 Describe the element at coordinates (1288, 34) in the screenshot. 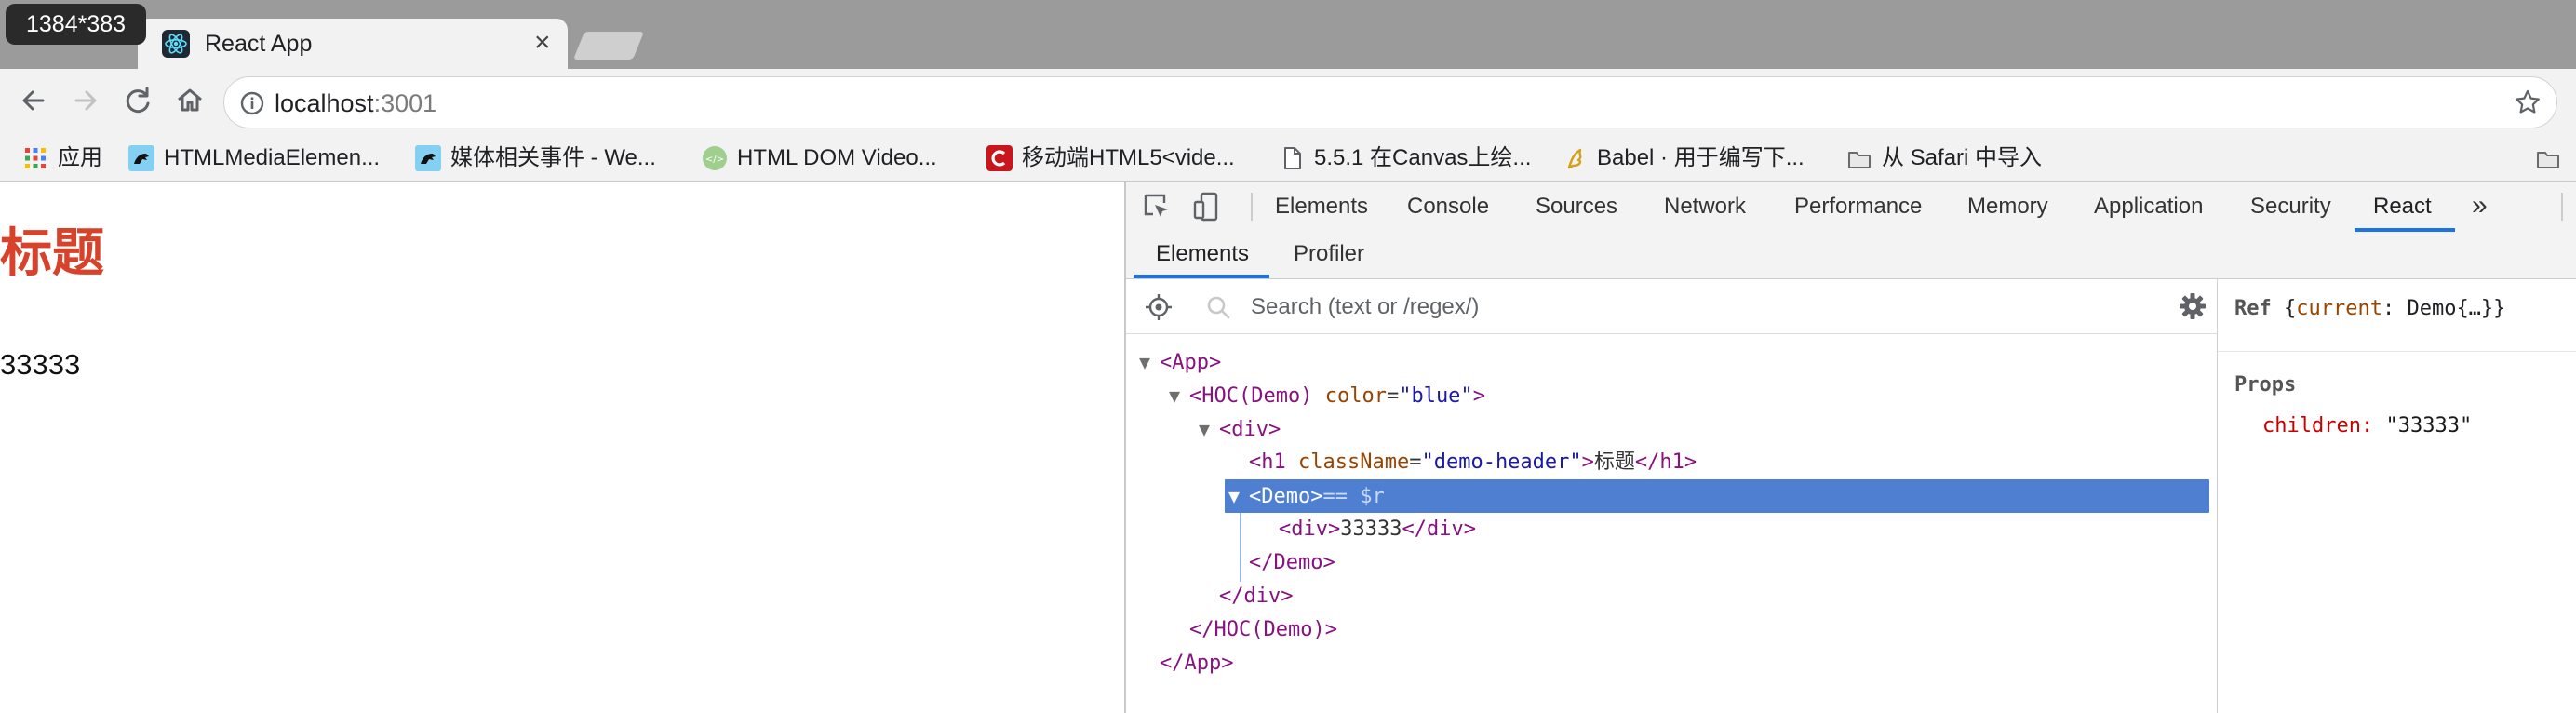

I see `browser-tabstrip: 1384*383 React App ×` at that location.